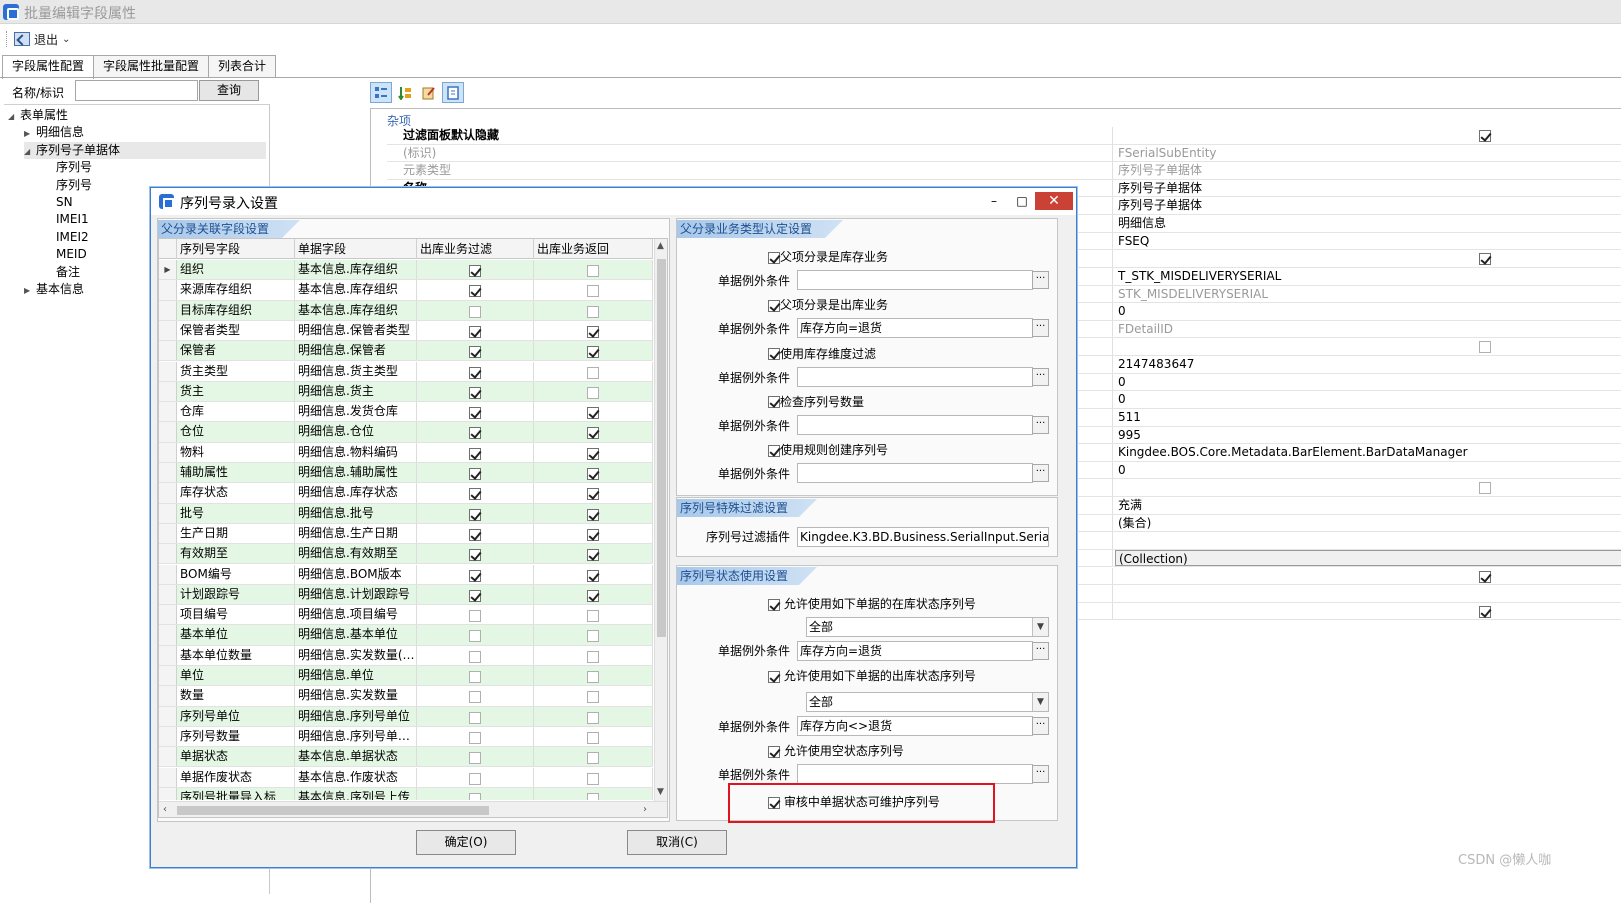  Describe the element at coordinates (872, 676) in the screenshot. I see `outstock-option: 允许使用如下单据的出库状态序列号` at that location.